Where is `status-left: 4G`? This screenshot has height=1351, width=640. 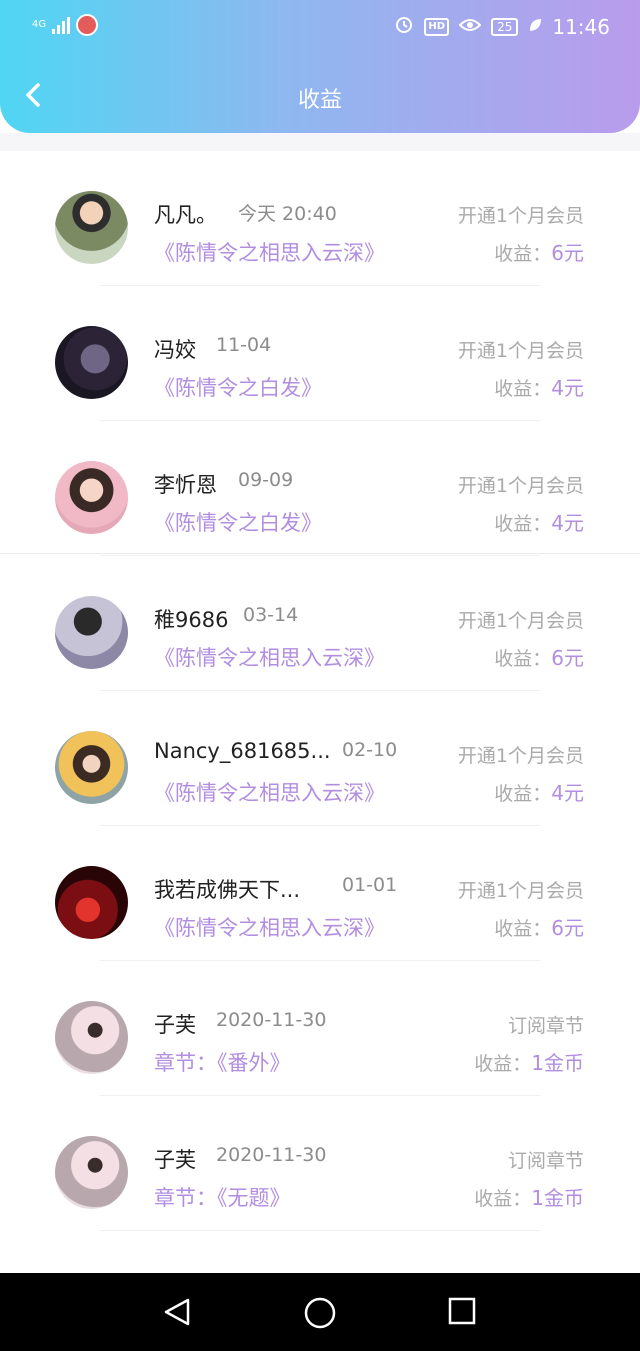 status-left: 4G is located at coordinates (65, 25).